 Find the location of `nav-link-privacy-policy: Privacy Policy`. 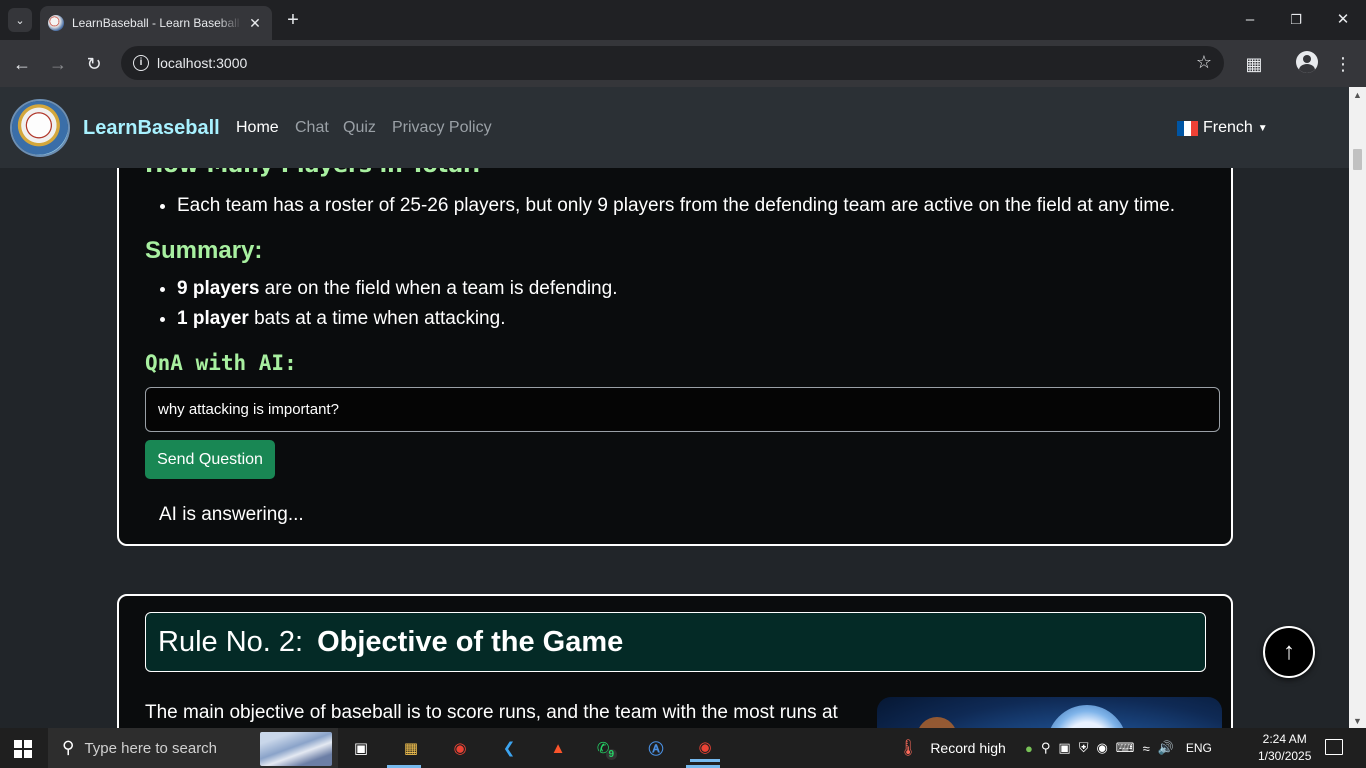

nav-link-privacy-policy: Privacy Policy is located at coordinates (442, 128).